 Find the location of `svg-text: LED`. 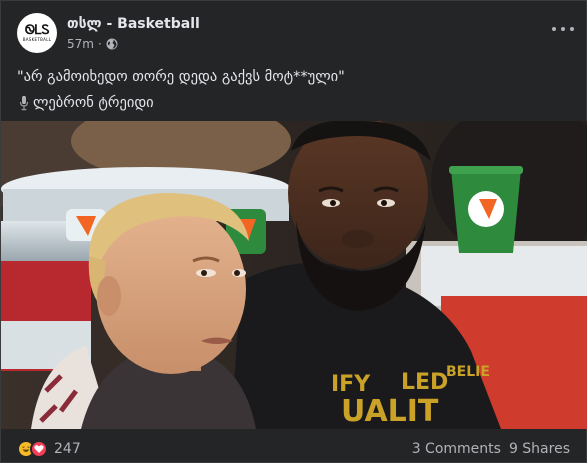

svg-text: LED is located at coordinates (424, 382).